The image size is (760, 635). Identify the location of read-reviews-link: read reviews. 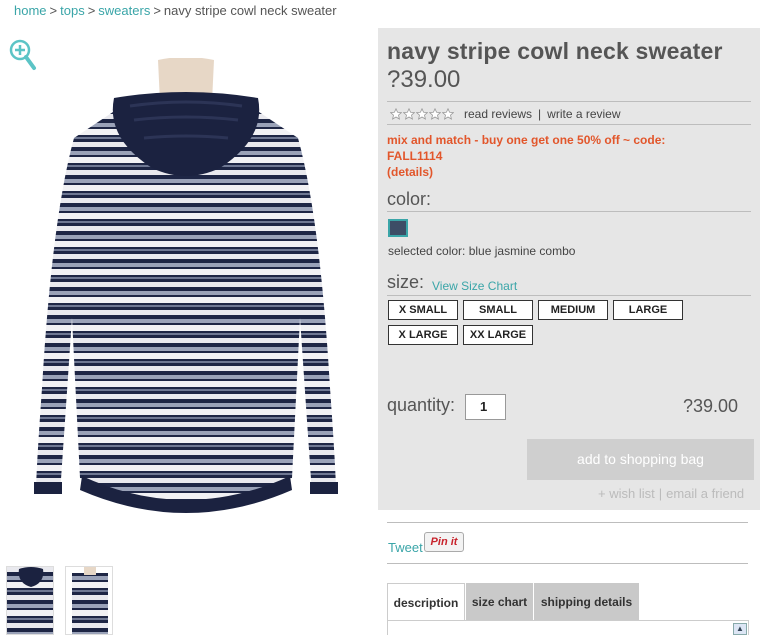
(498, 114).